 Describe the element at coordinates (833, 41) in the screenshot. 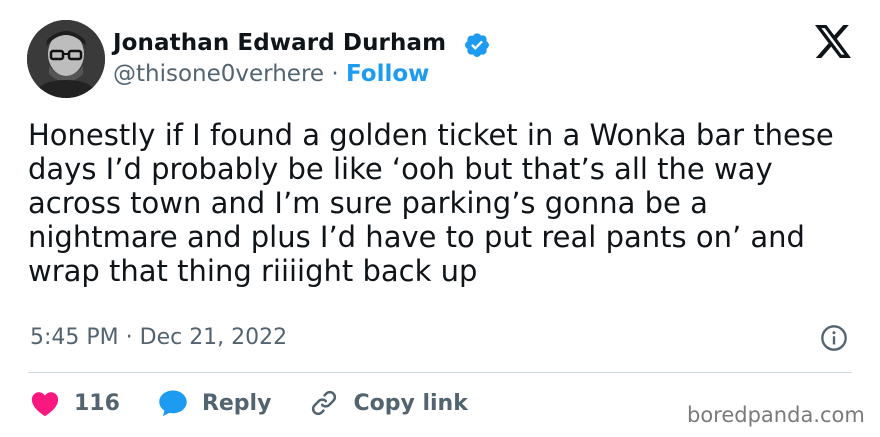

I see `x-logo-icon` at that location.